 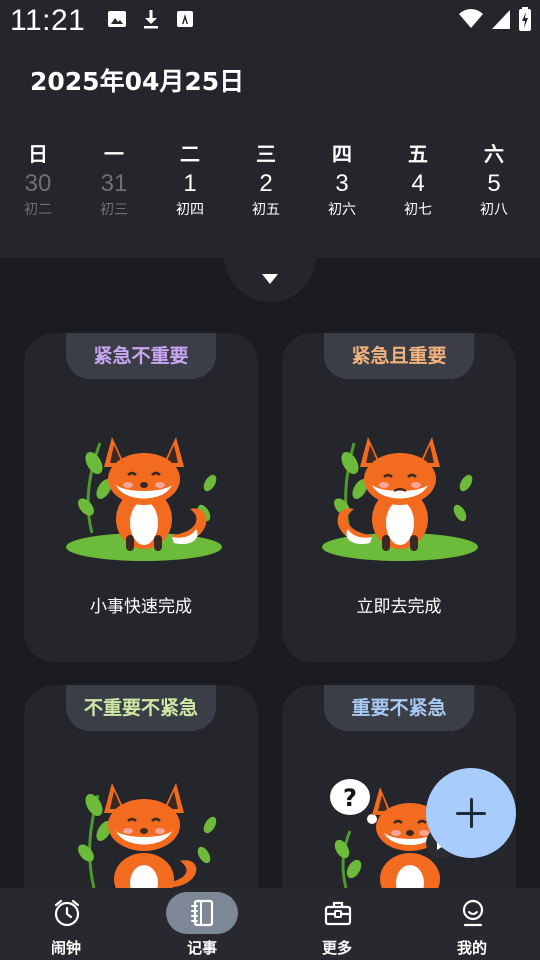 I want to click on day-cell: 六 5 初八, so click(x=494, y=180).